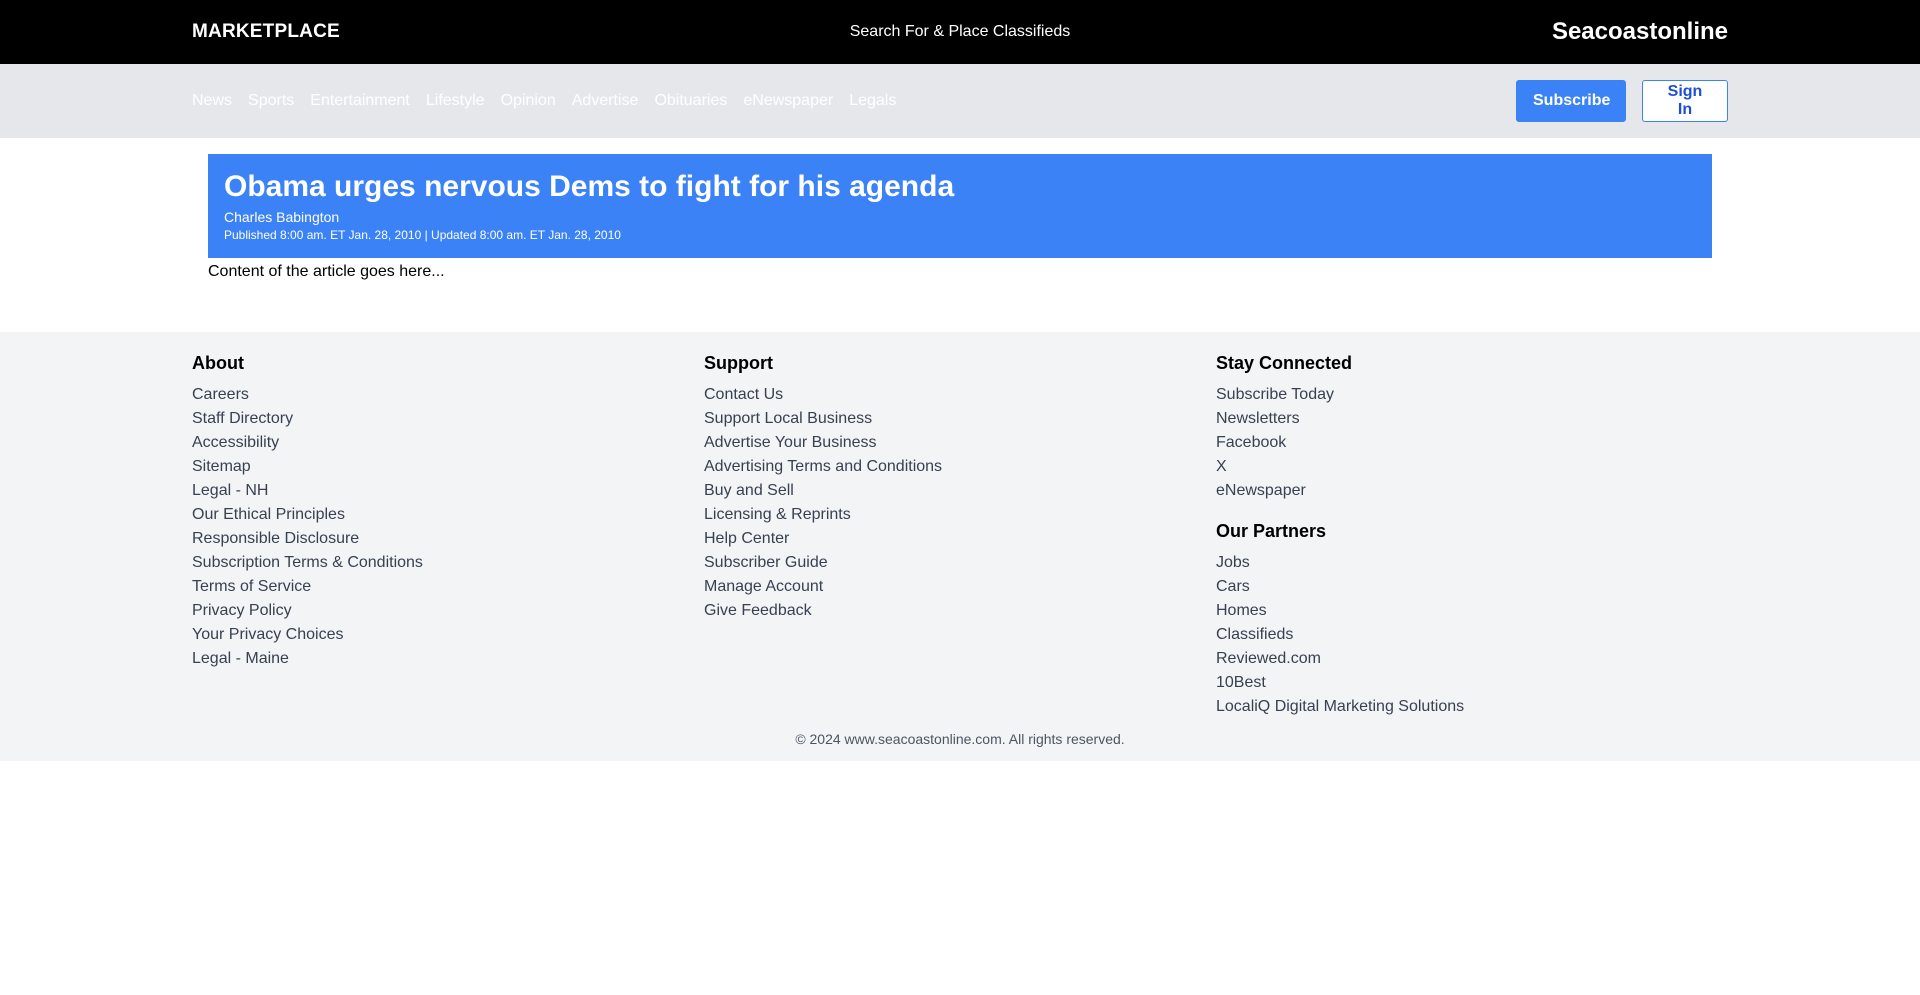  Describe the element at coordinates (960, 443) in the screenshot. I see `footer-link-advertise-your-business: Advertise Your Business` at that location.